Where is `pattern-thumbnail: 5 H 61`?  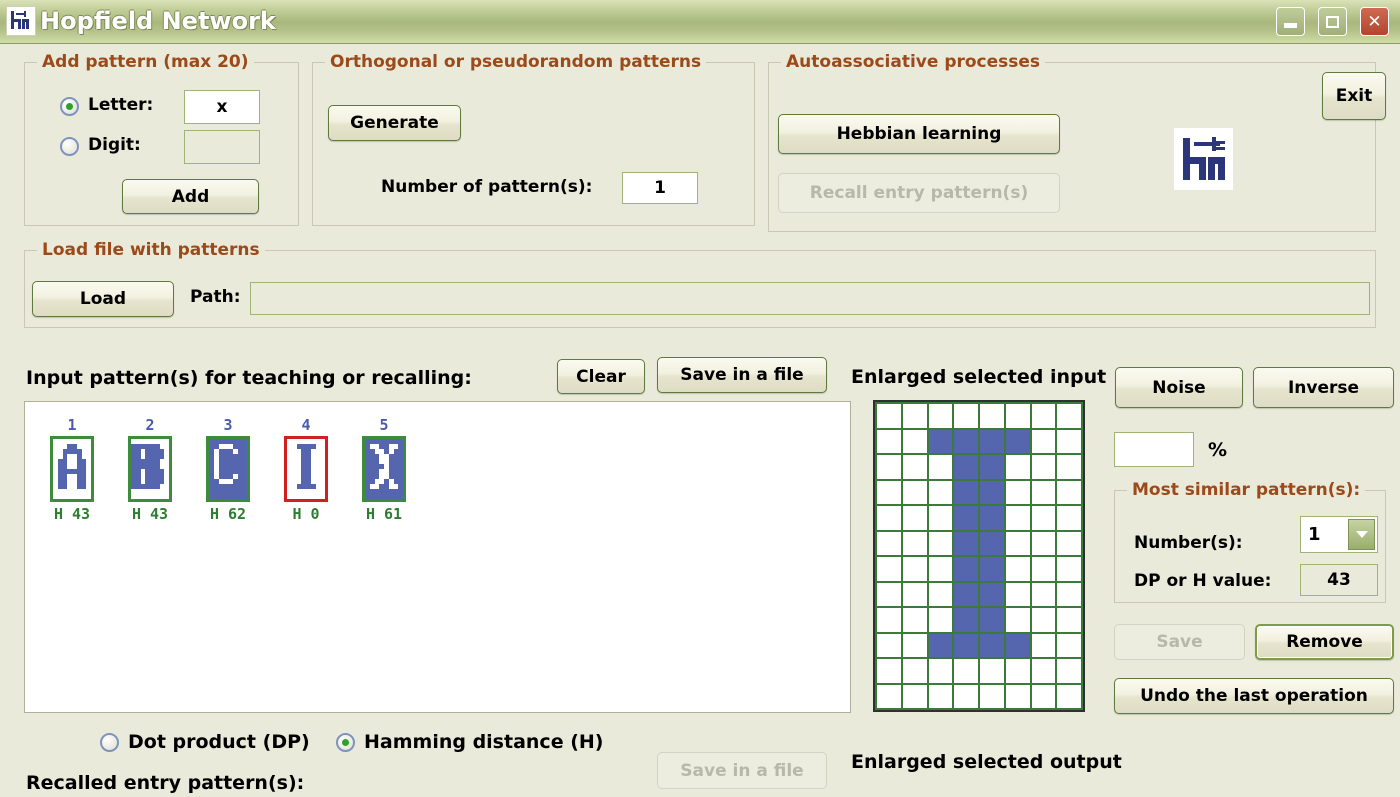 pattern-thumbnail: 5 H 61 is located at coordinates (384, 469).